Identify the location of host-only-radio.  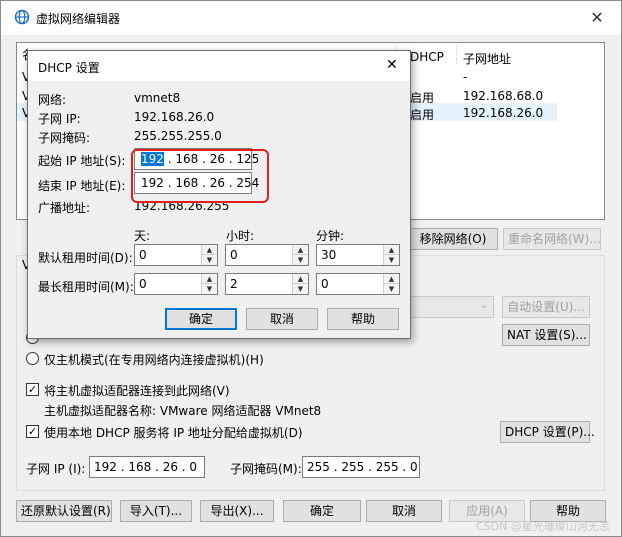
(32, 358).